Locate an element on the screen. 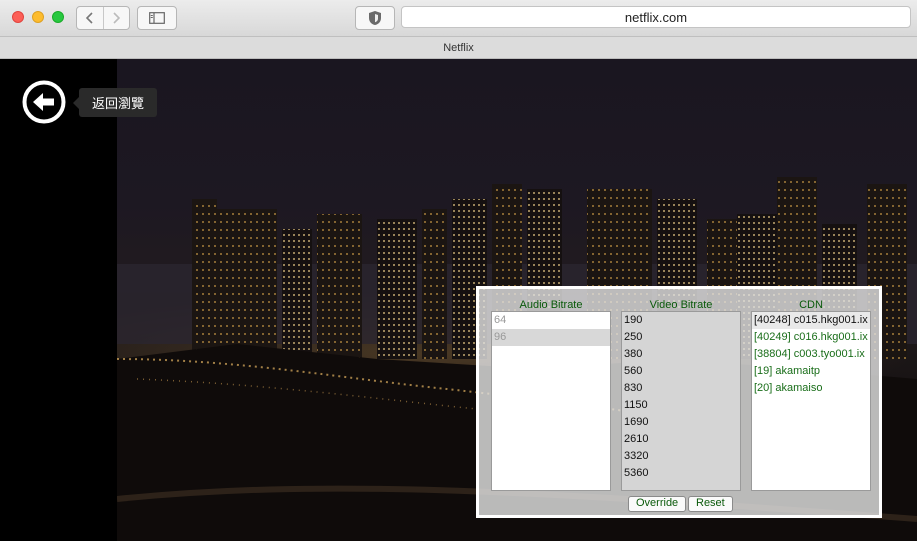 The image size is (917, 541). video-bitrate-option: 1690 is located at coordinates (681, 422).